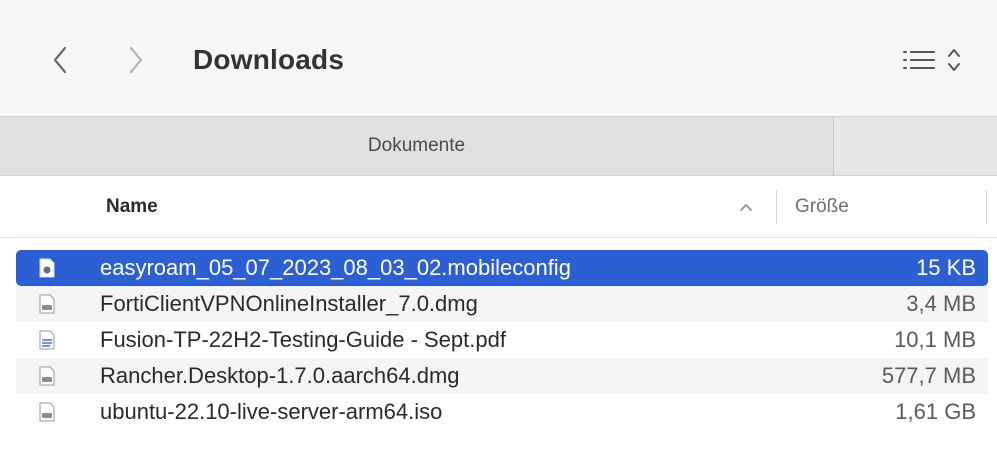  Describe the element at coordinates (935, 411) in the screenshot. I see `file-size: 1,61 GB` at that location.